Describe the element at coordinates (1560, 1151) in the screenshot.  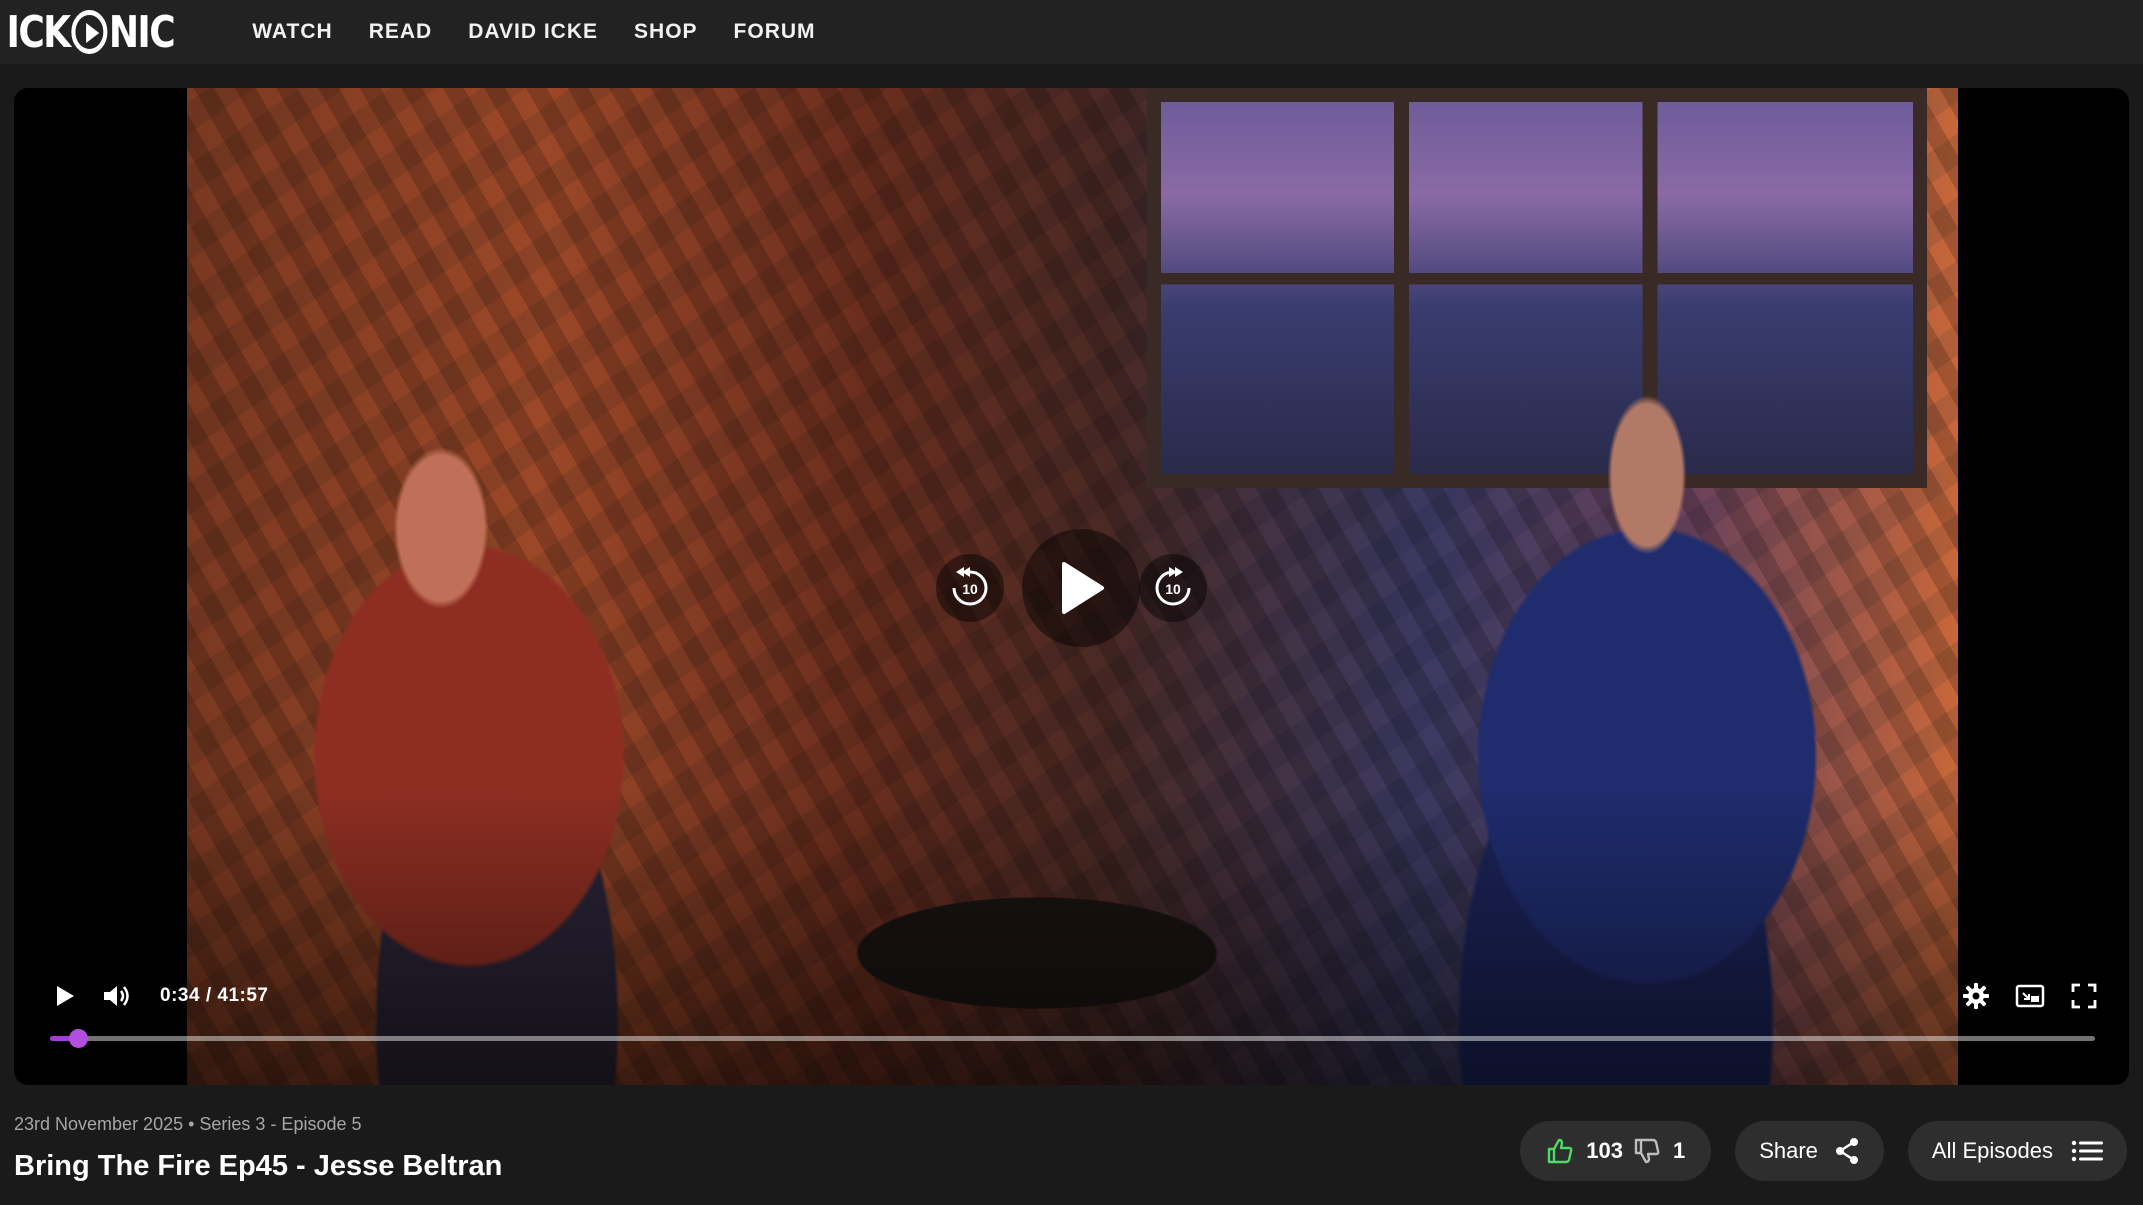
I see `thumbs-up-icon` at that location.